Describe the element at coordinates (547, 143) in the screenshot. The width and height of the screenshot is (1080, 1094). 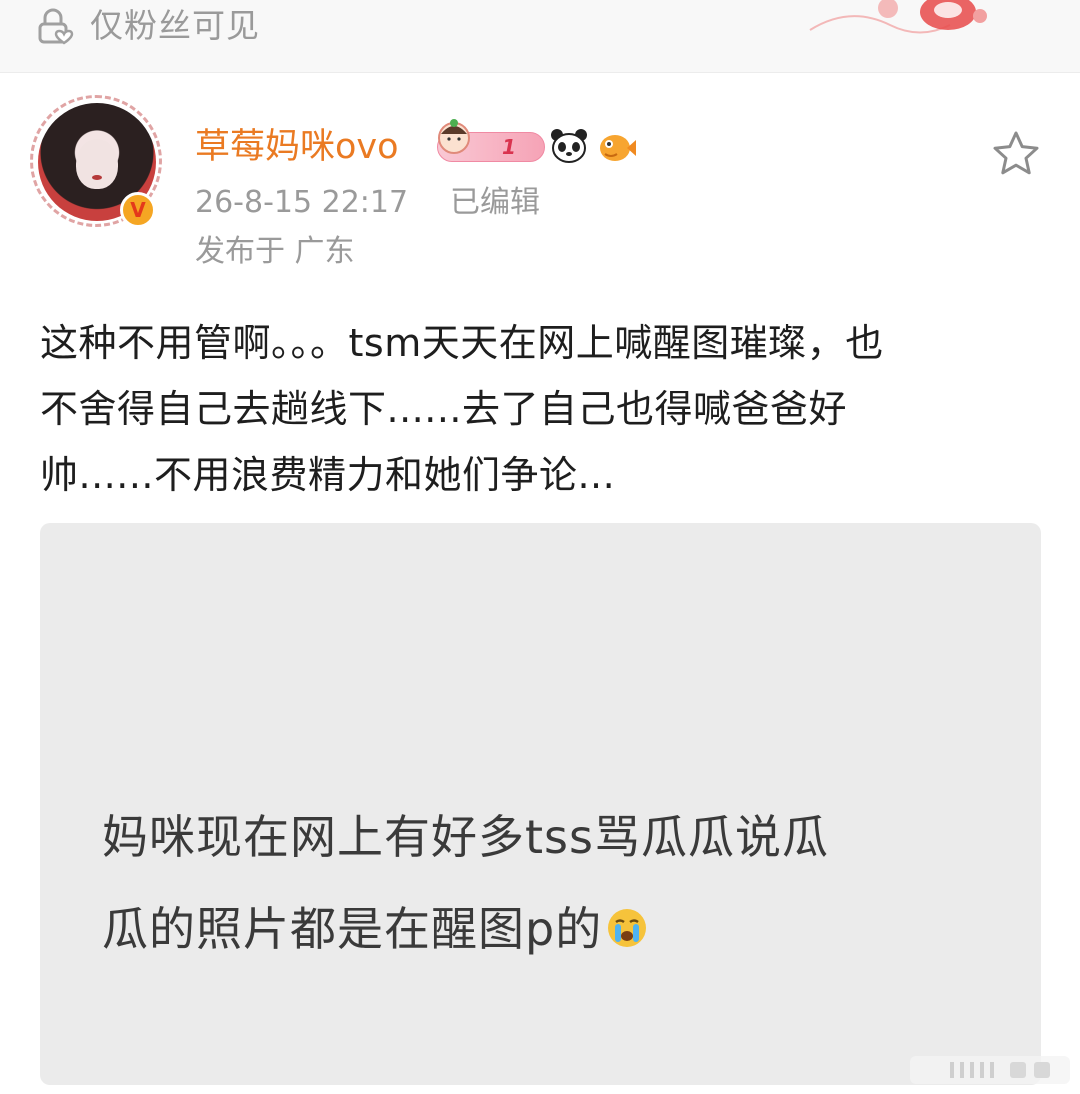
I see `user-badges: 1` at that location.